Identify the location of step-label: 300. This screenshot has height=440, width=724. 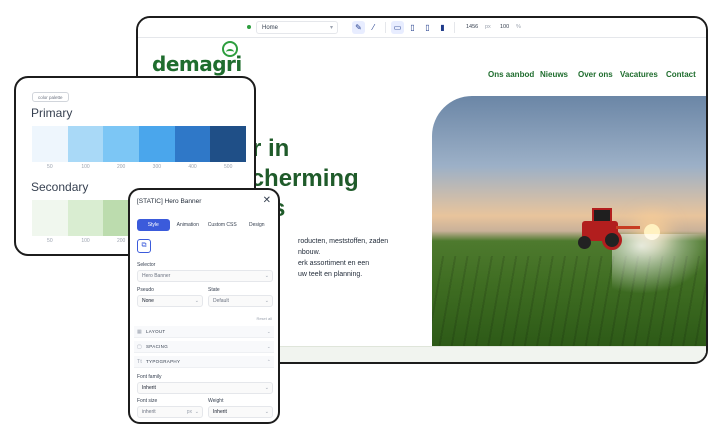
(157, 167).